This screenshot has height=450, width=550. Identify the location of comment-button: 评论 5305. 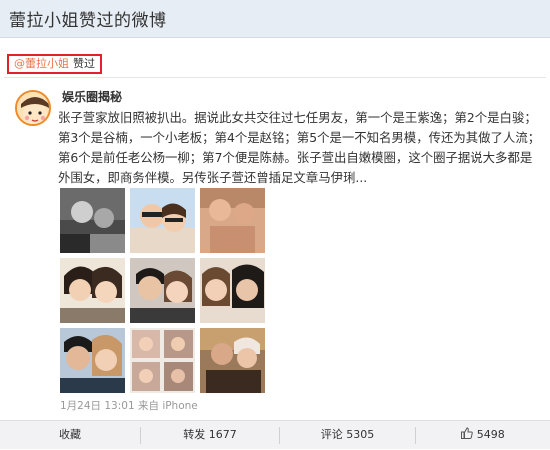
(347, 435).